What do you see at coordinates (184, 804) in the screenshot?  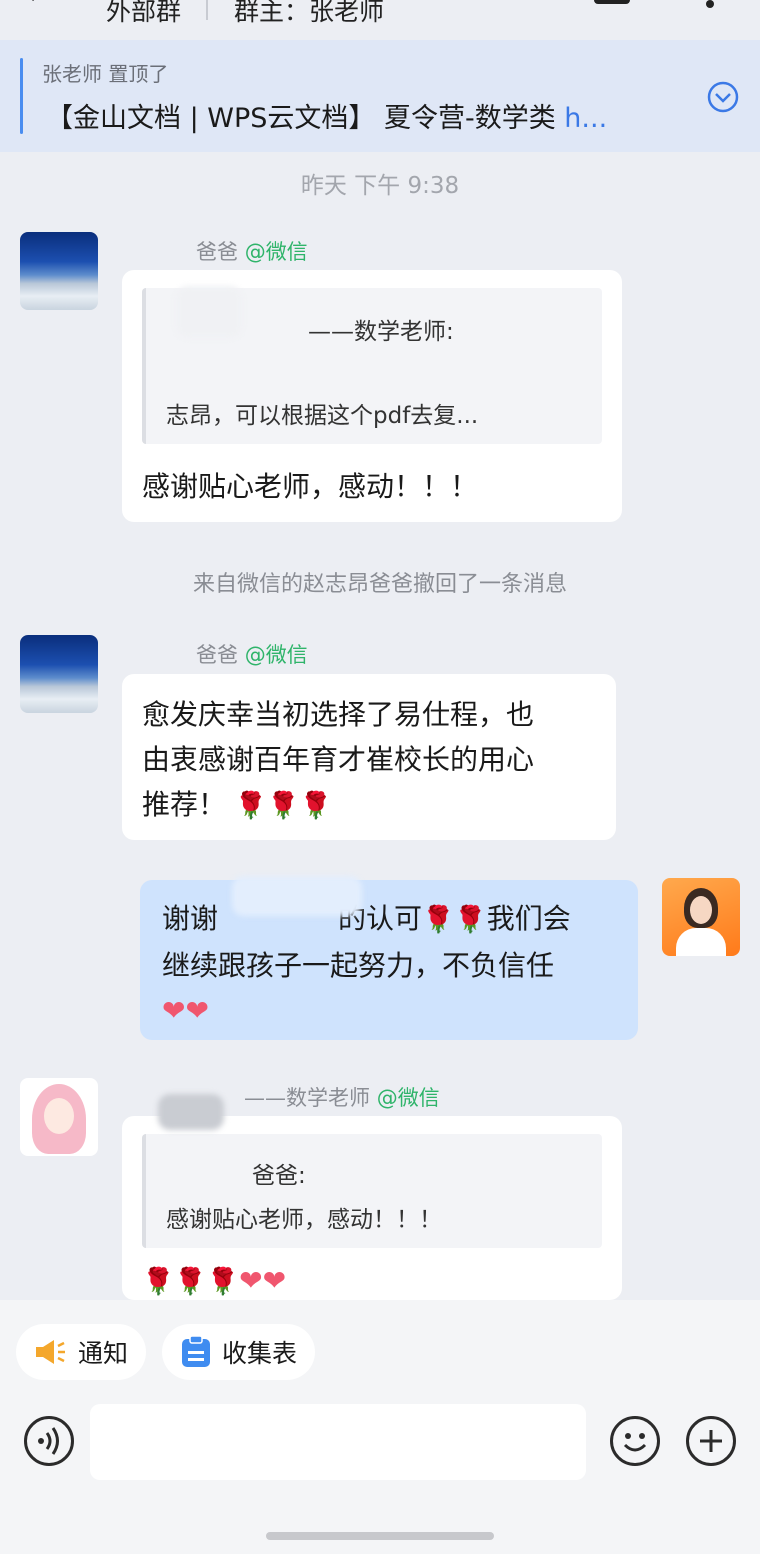 I see `message-line: 推荐！` at bounding box center [184, 804].